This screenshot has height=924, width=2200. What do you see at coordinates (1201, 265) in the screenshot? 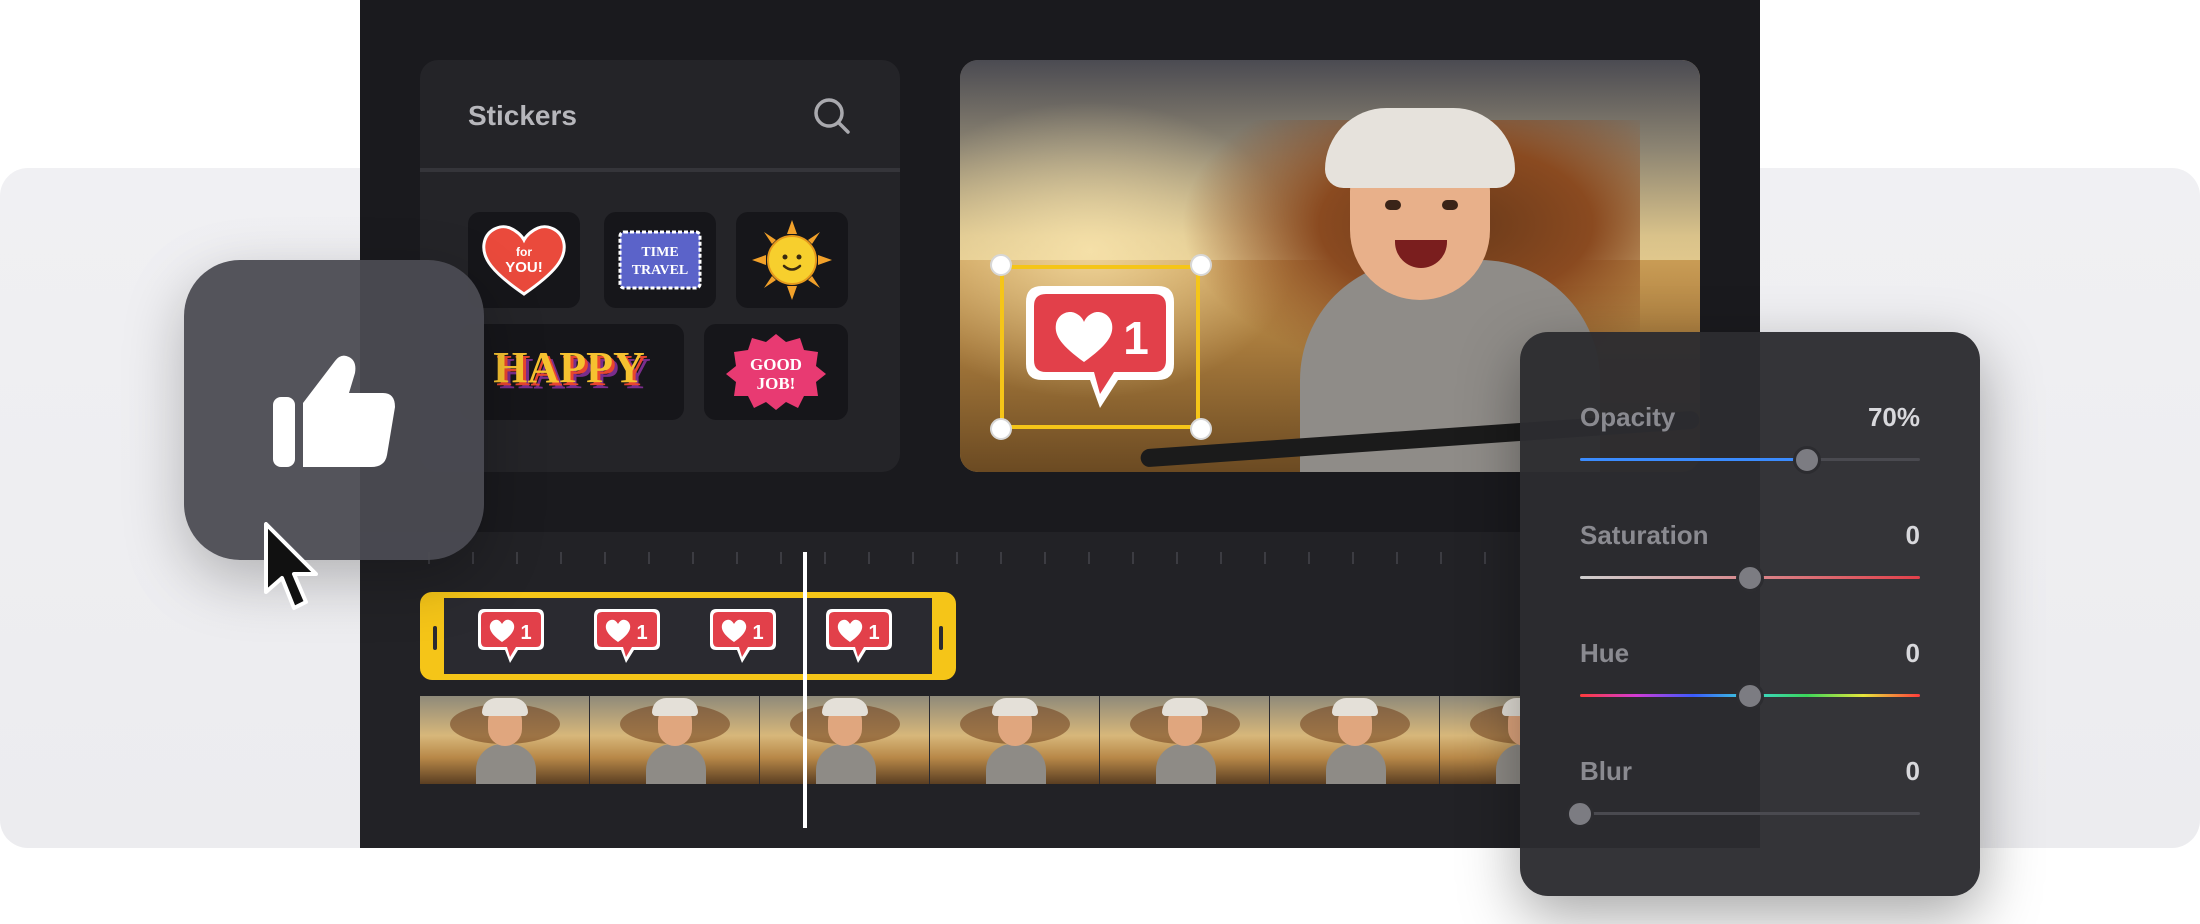
I see `resize-handle-top-right` at bounding box center [1201, 265].